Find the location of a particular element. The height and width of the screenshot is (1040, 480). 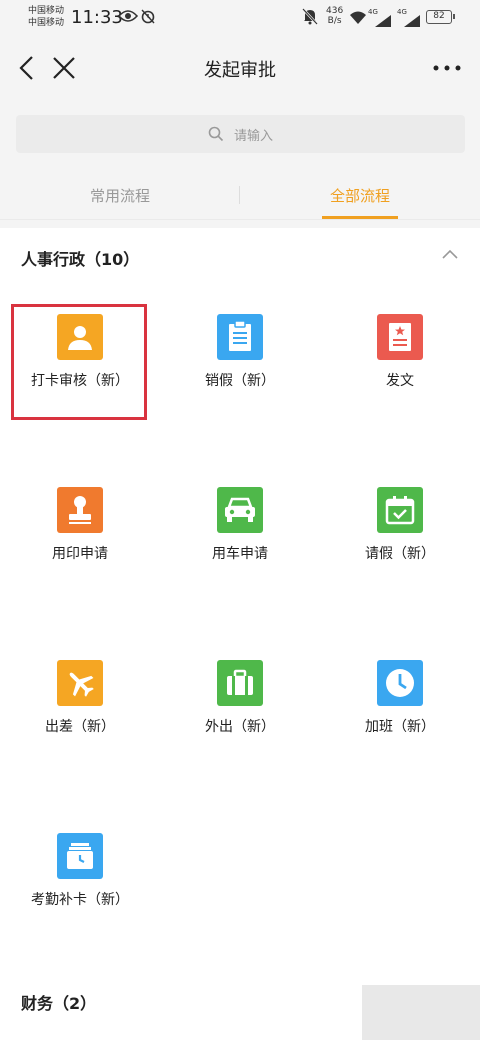

process-item-go-out: 外出（新） is located at coordinates (240, 706).